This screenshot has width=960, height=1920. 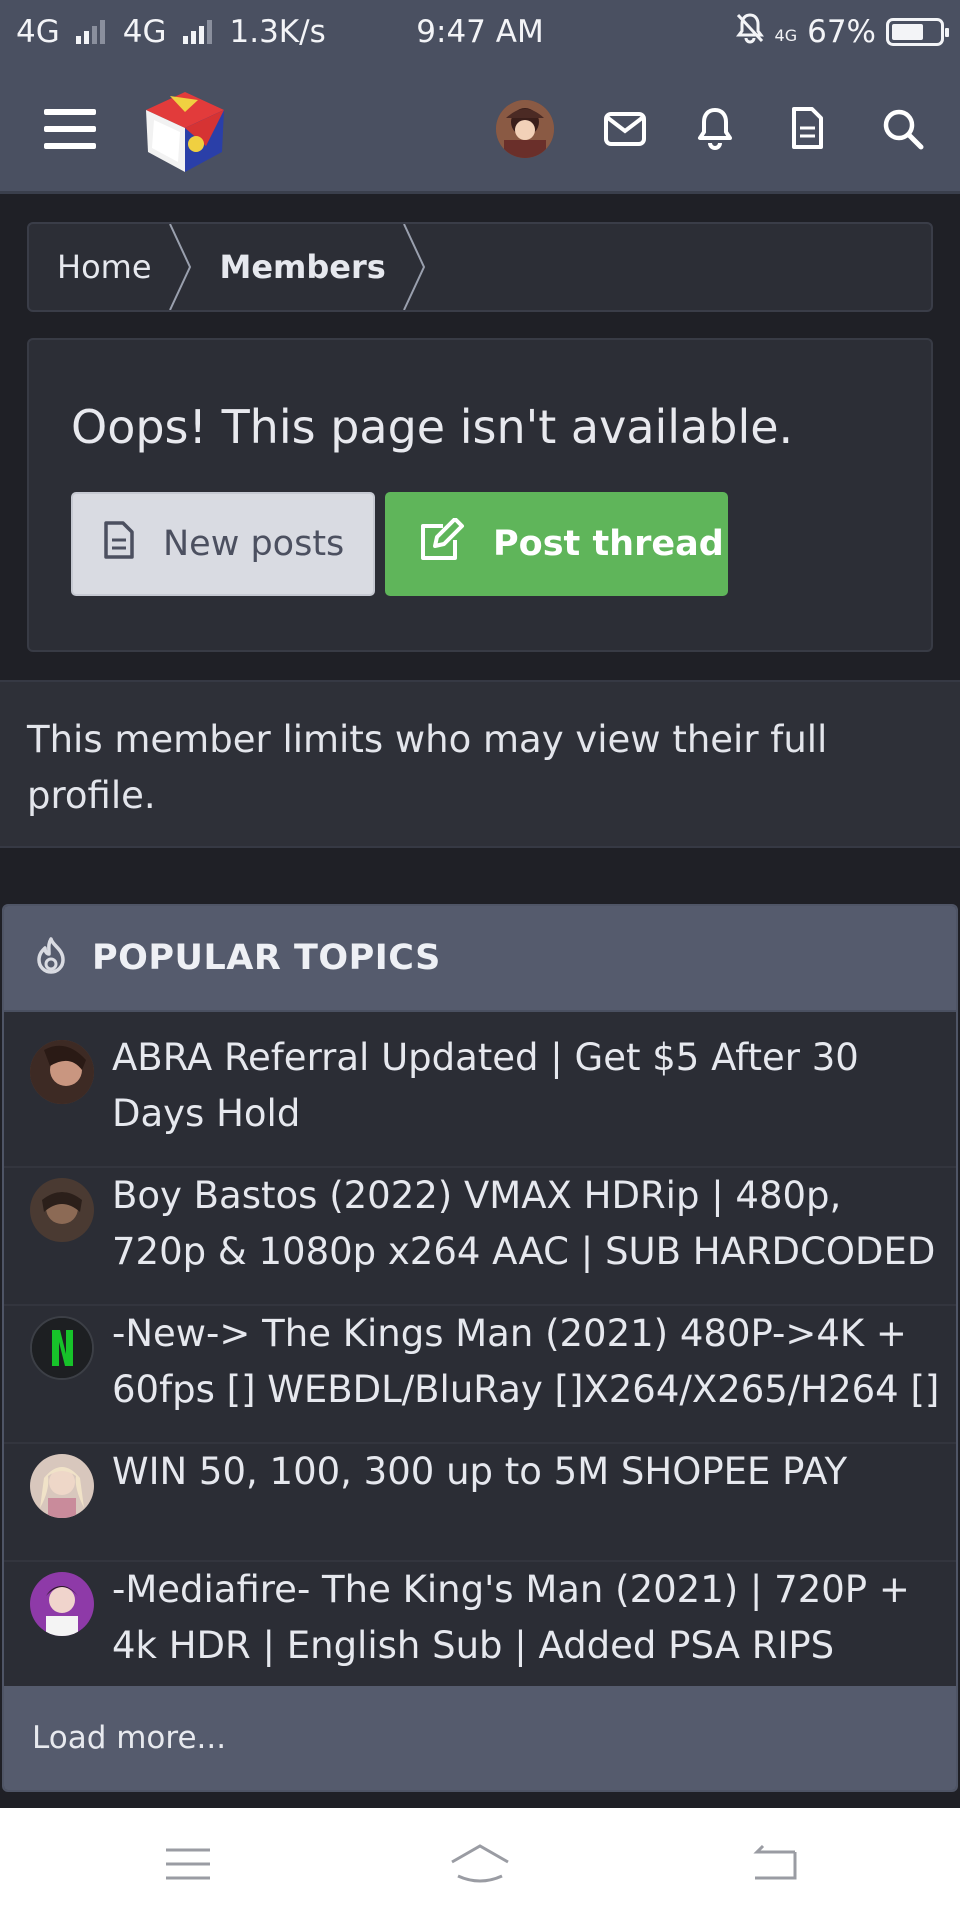 What do you see at coordinates (441, 543) in the screenshot?
I see `edit-icon` at bounding box center [441, 543].